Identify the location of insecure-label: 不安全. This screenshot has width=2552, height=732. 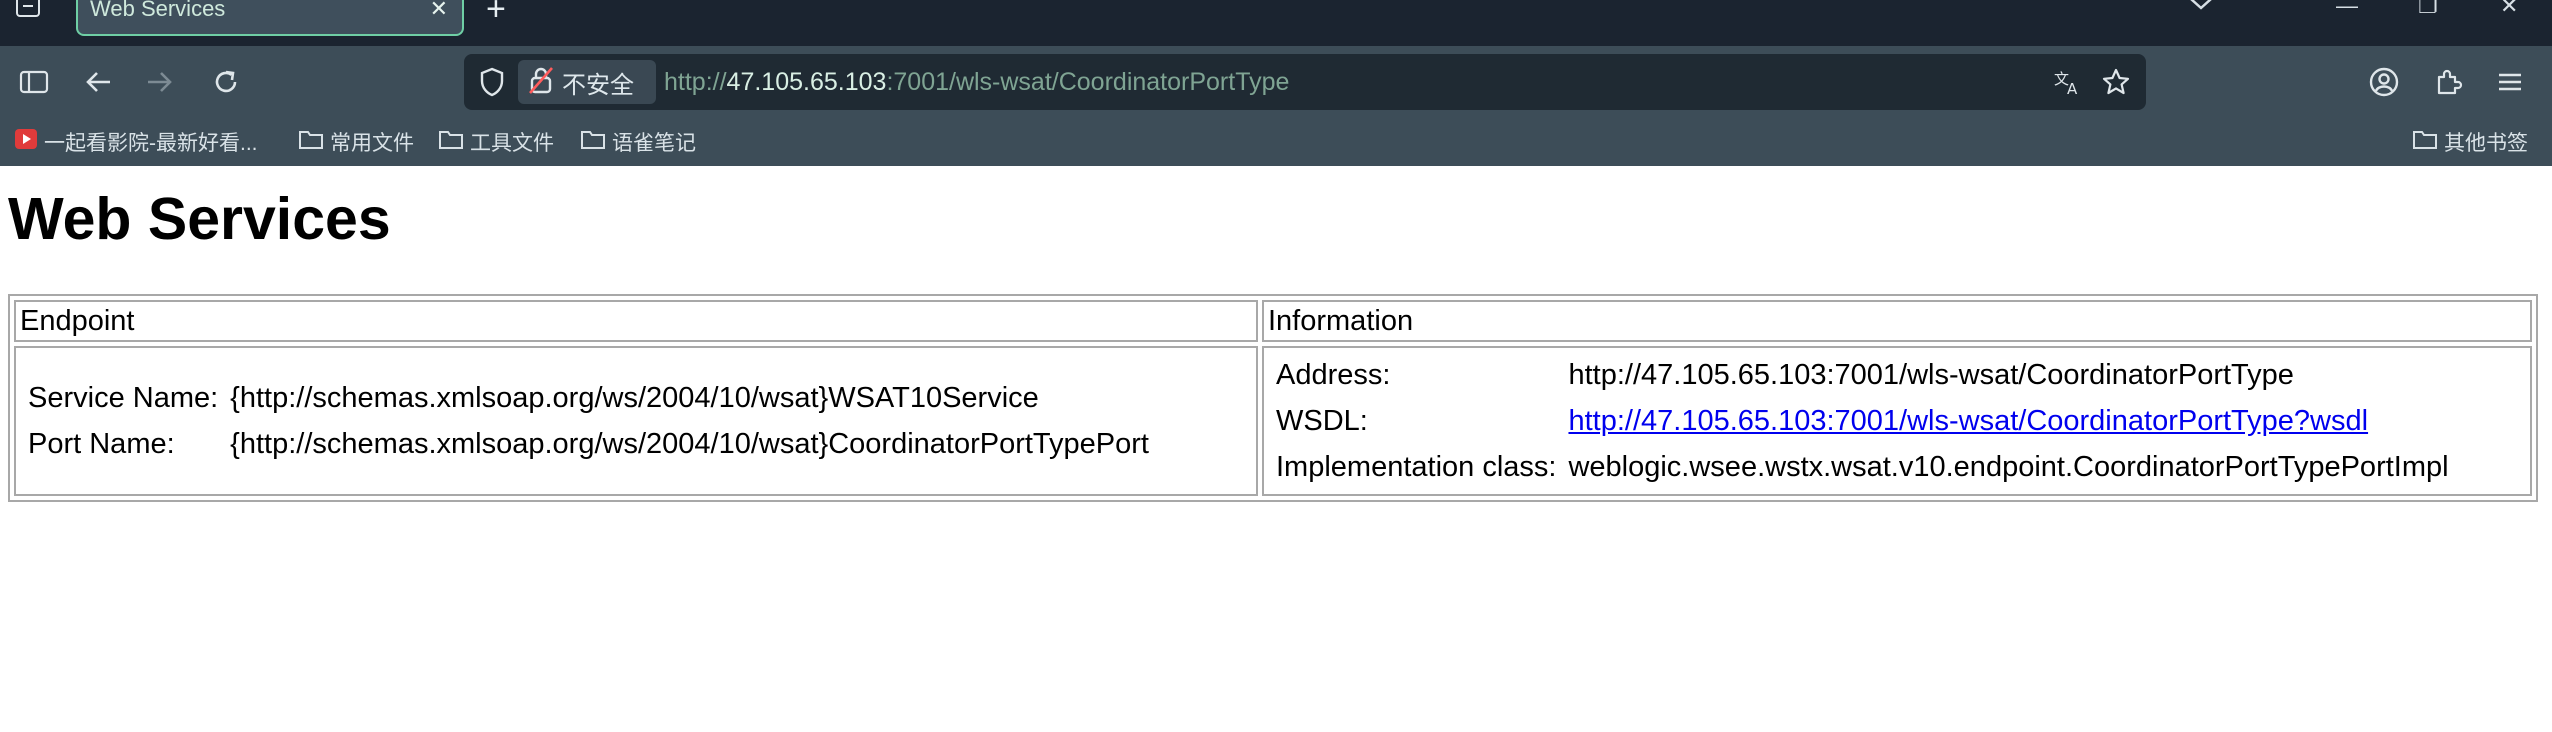
(598, 85).